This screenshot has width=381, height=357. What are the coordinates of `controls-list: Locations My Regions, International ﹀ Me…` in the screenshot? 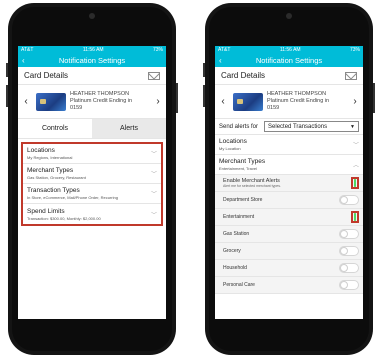 It's located at (92, 184).